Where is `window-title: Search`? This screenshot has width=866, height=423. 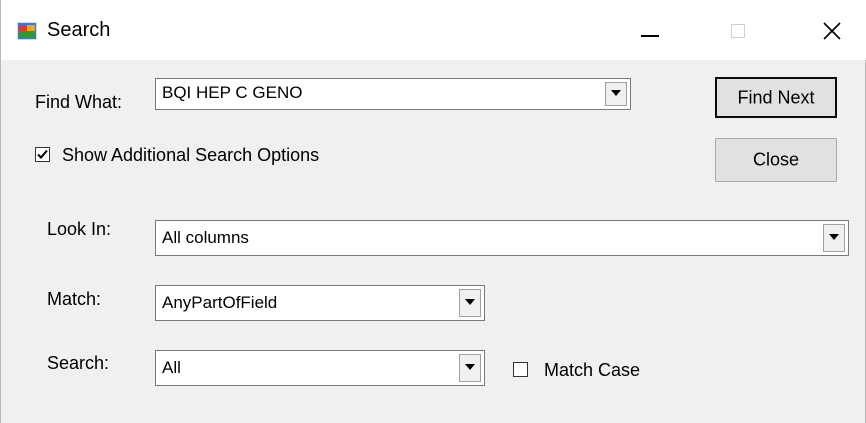
window-title: Search is located at coordinates (79, 30).